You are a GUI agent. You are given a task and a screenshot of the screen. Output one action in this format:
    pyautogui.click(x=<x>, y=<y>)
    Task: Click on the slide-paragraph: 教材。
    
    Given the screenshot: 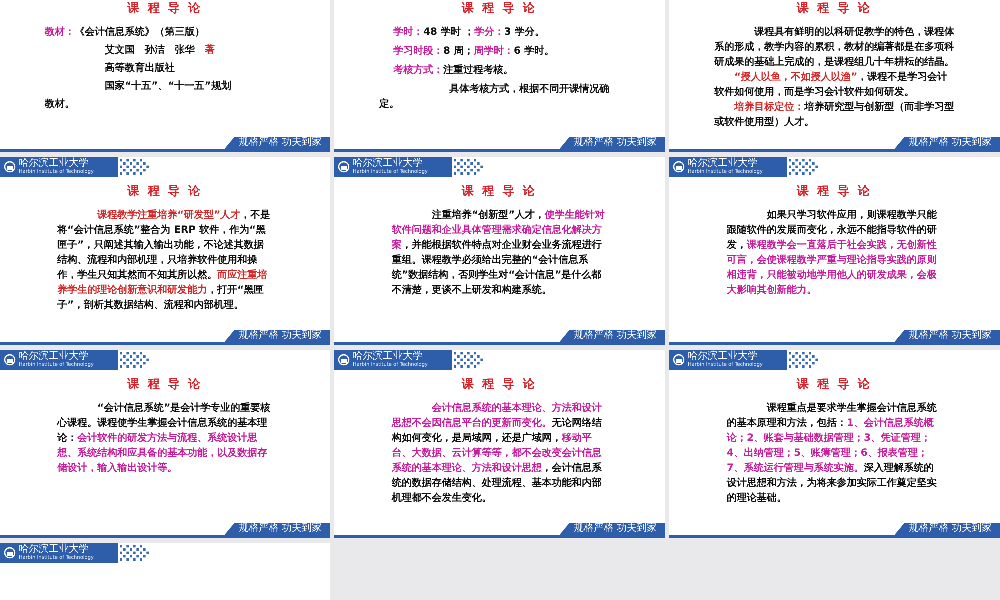 What is the action you would take?
    pyautogui.click(x=60, y=105)
    